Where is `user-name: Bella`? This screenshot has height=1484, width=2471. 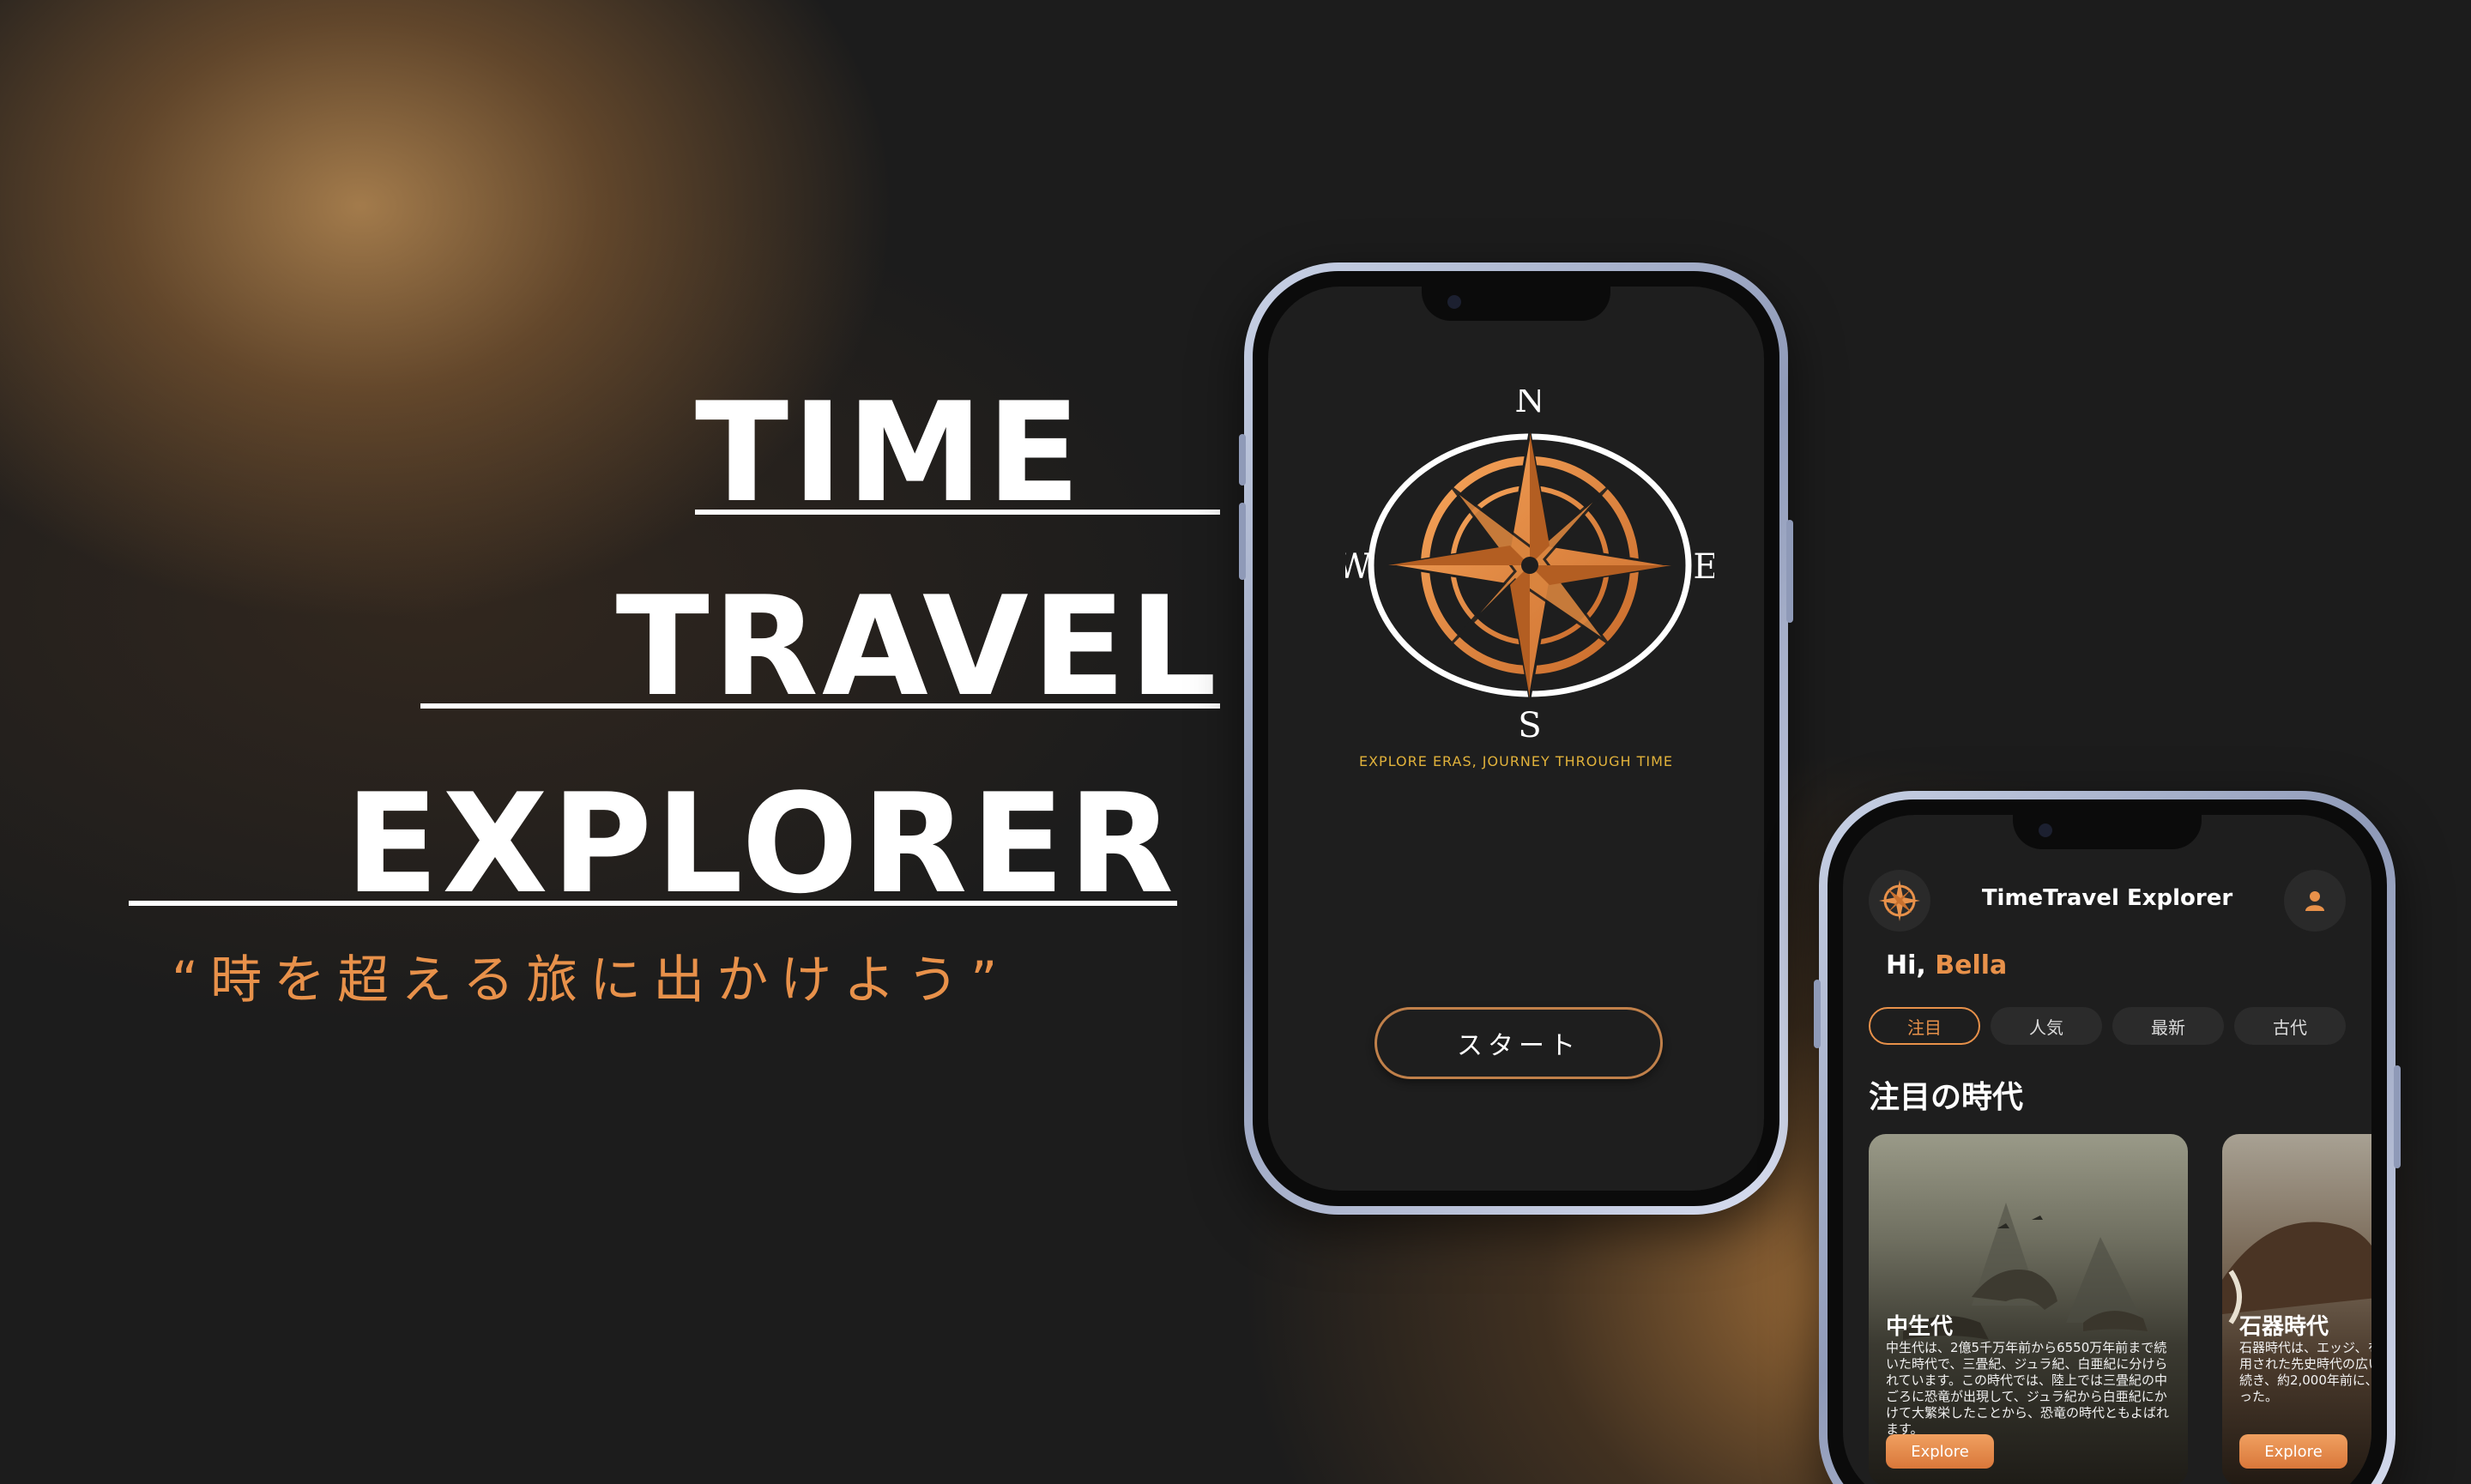
user-name: Bella is located at coordinates (1971, 965).